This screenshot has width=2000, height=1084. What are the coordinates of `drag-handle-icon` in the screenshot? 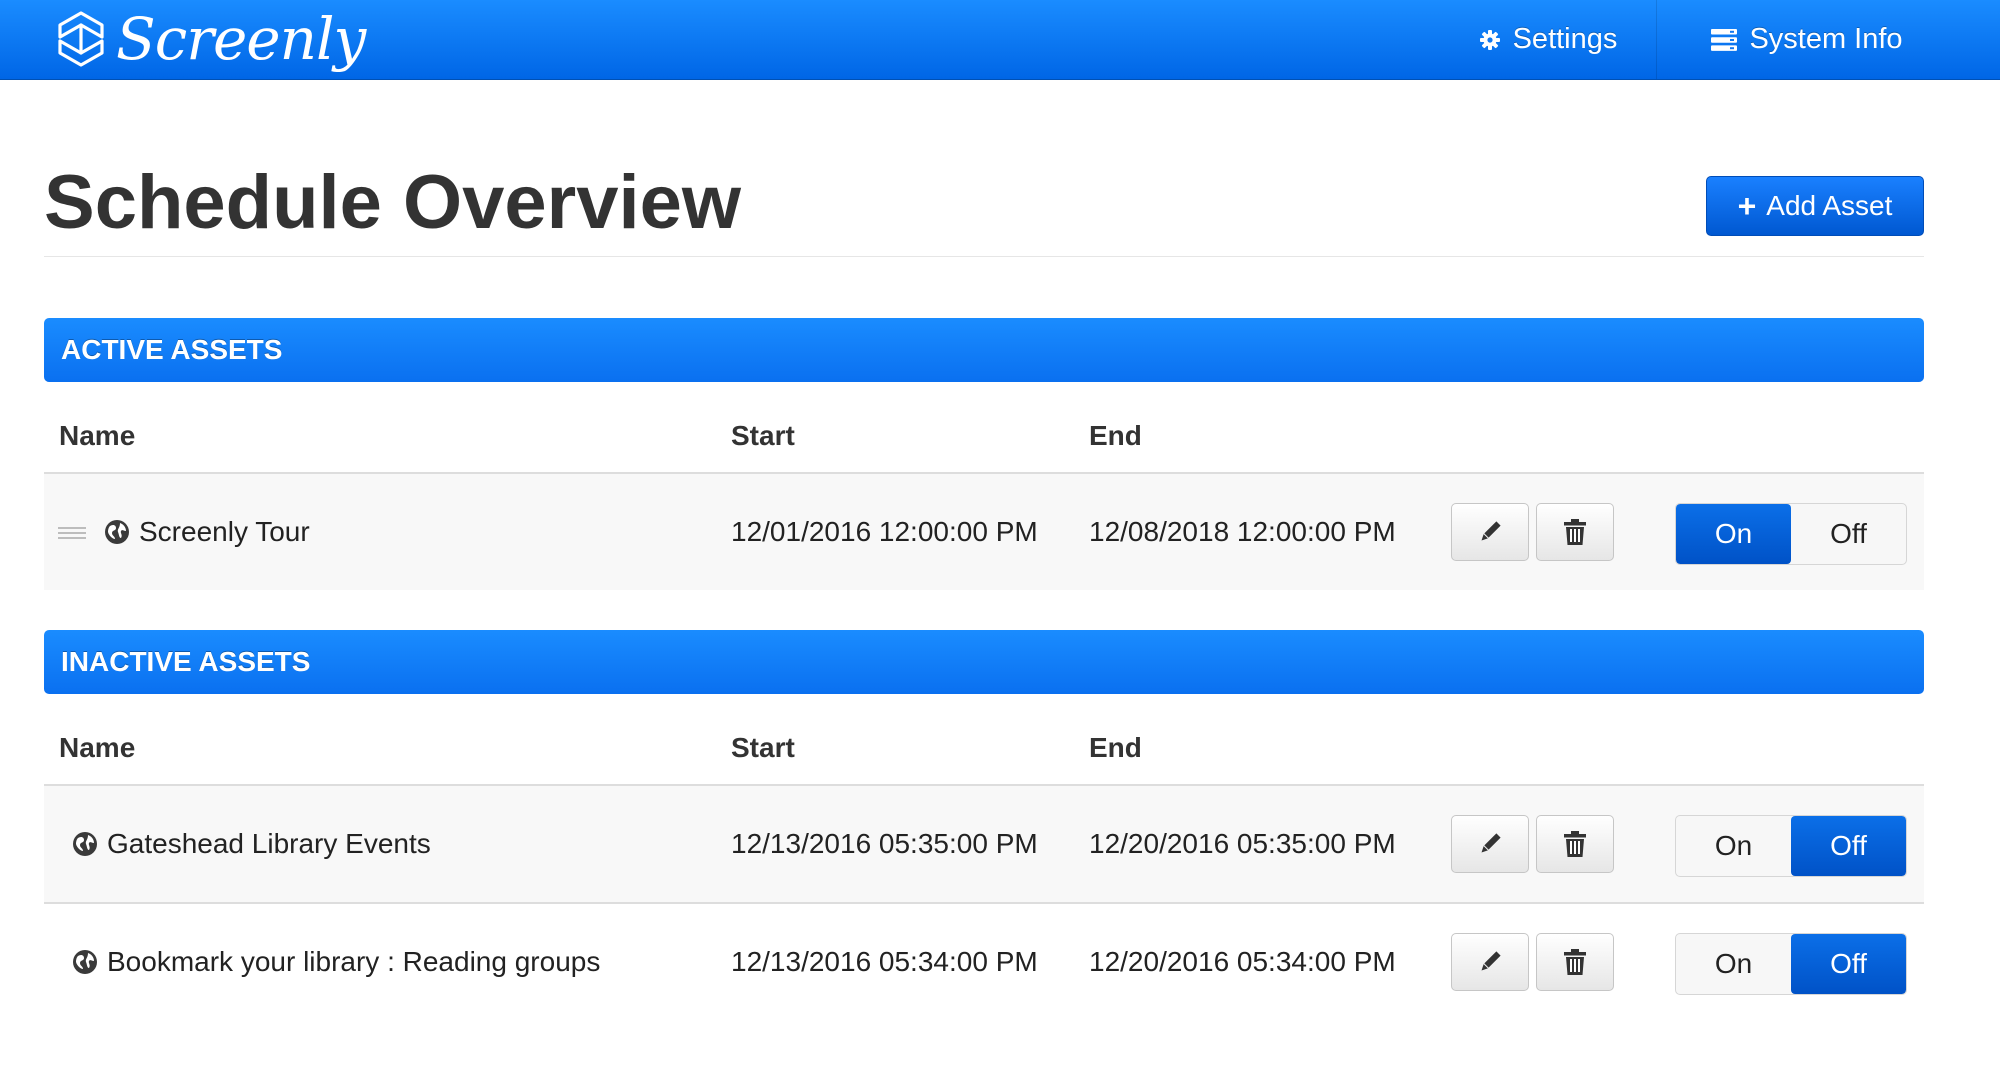 It's located at (72, 532).